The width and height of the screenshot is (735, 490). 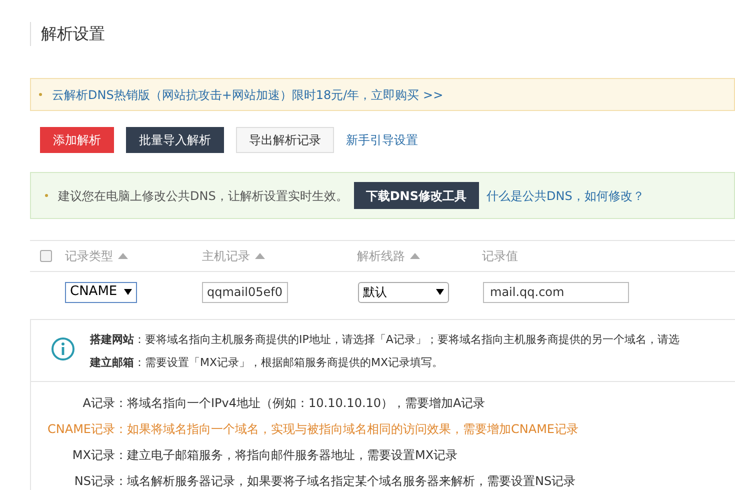 What do you see at coordinates (382, 140) in the screenshot?
I see `guide-link: 新手引导设置` at bounding box center [382, 140].